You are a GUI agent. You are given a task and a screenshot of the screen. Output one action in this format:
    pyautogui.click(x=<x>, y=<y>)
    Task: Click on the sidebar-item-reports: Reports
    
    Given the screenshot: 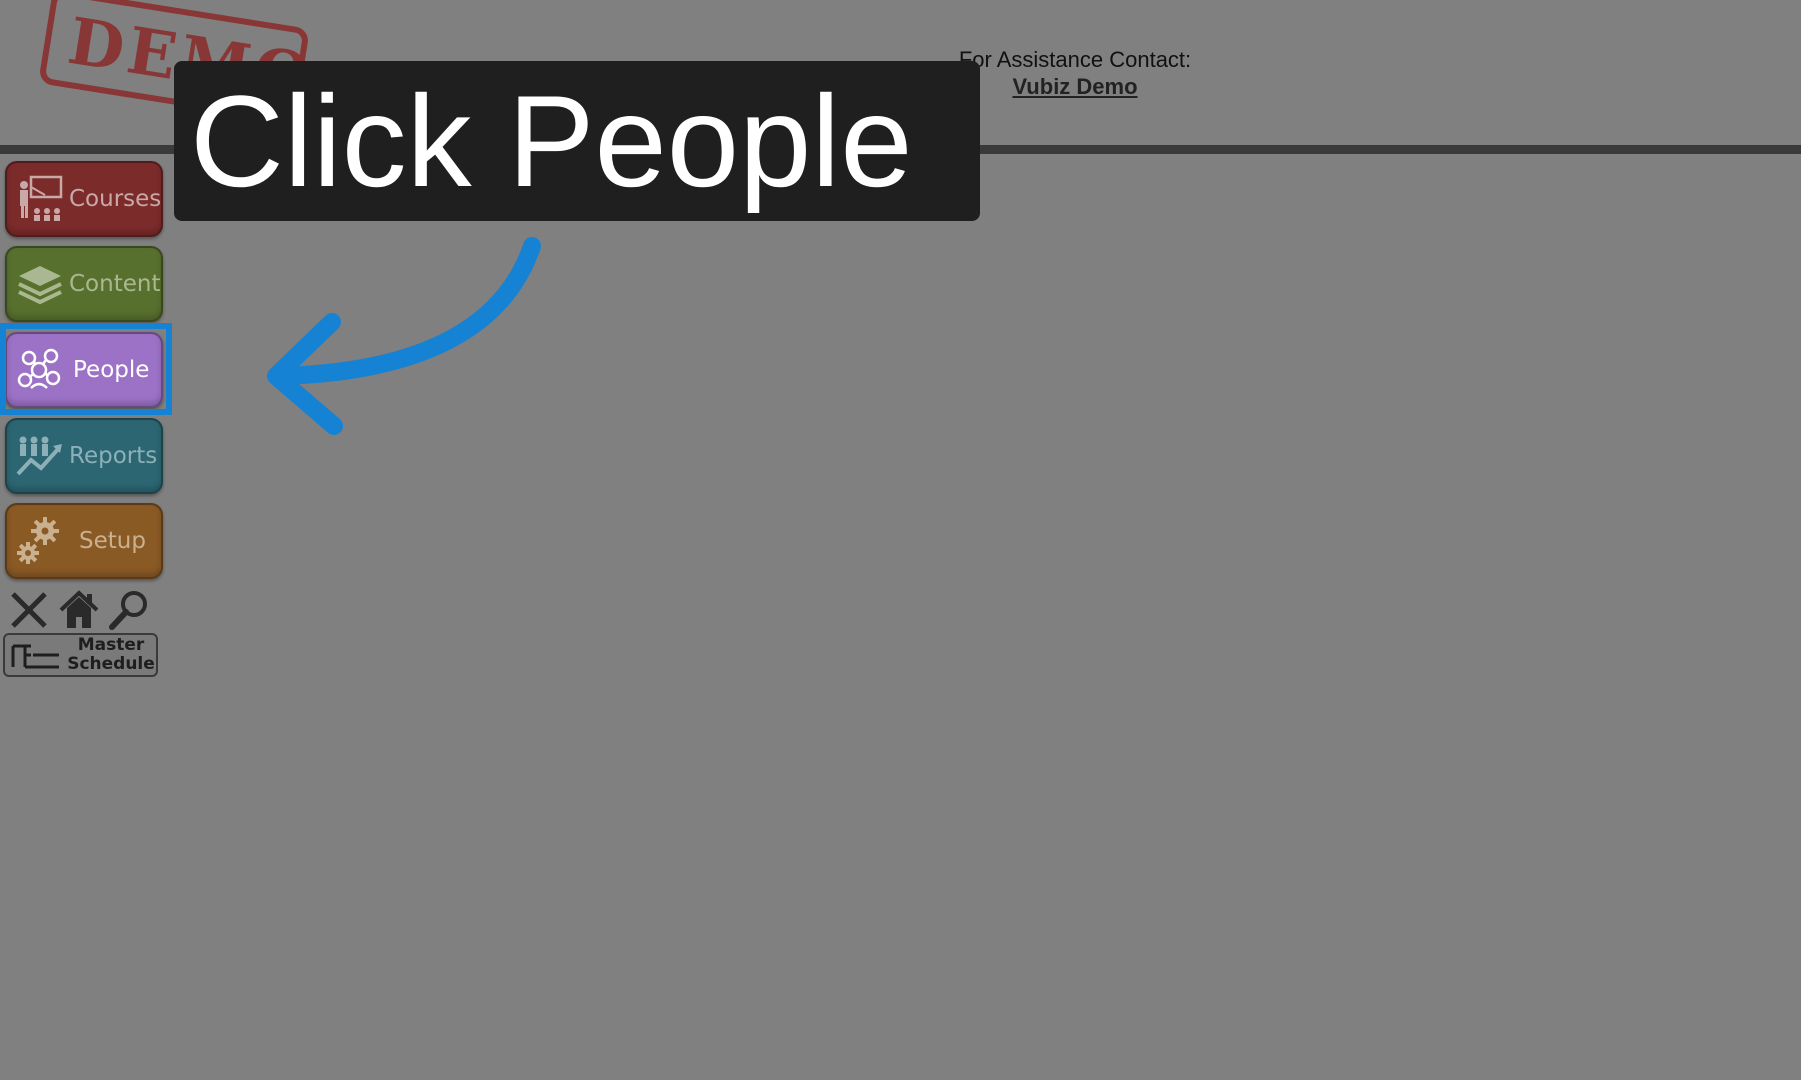 What is the action you would take?
    pyautogui.click(x=84, y=456)
    